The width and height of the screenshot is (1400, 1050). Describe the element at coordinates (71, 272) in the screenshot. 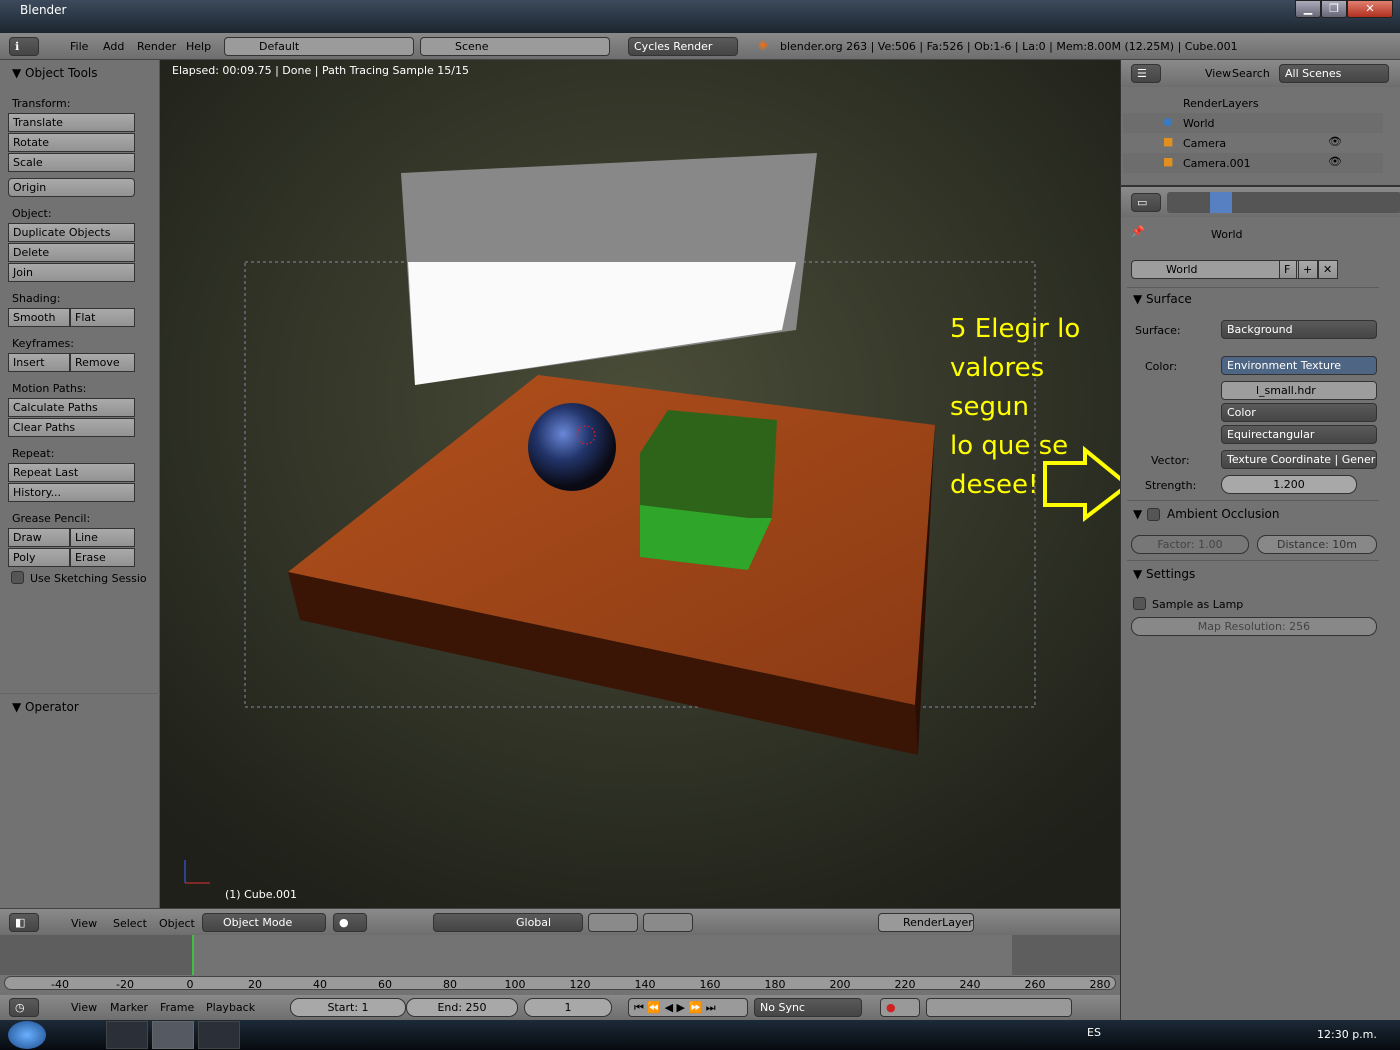

I see `join-button: Join` at that location.